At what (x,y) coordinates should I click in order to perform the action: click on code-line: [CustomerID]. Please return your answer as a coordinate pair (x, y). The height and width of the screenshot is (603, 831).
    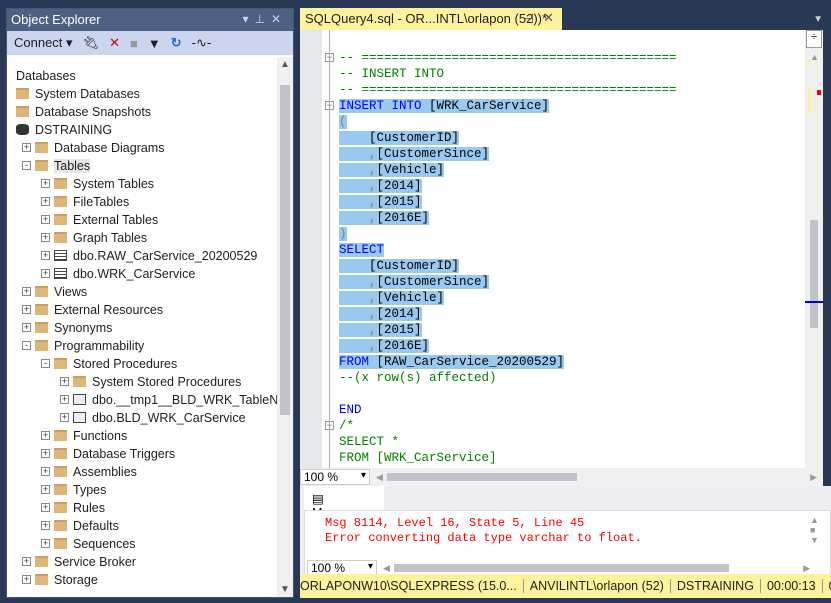
    Looking at the image, I should click on (399, 266).